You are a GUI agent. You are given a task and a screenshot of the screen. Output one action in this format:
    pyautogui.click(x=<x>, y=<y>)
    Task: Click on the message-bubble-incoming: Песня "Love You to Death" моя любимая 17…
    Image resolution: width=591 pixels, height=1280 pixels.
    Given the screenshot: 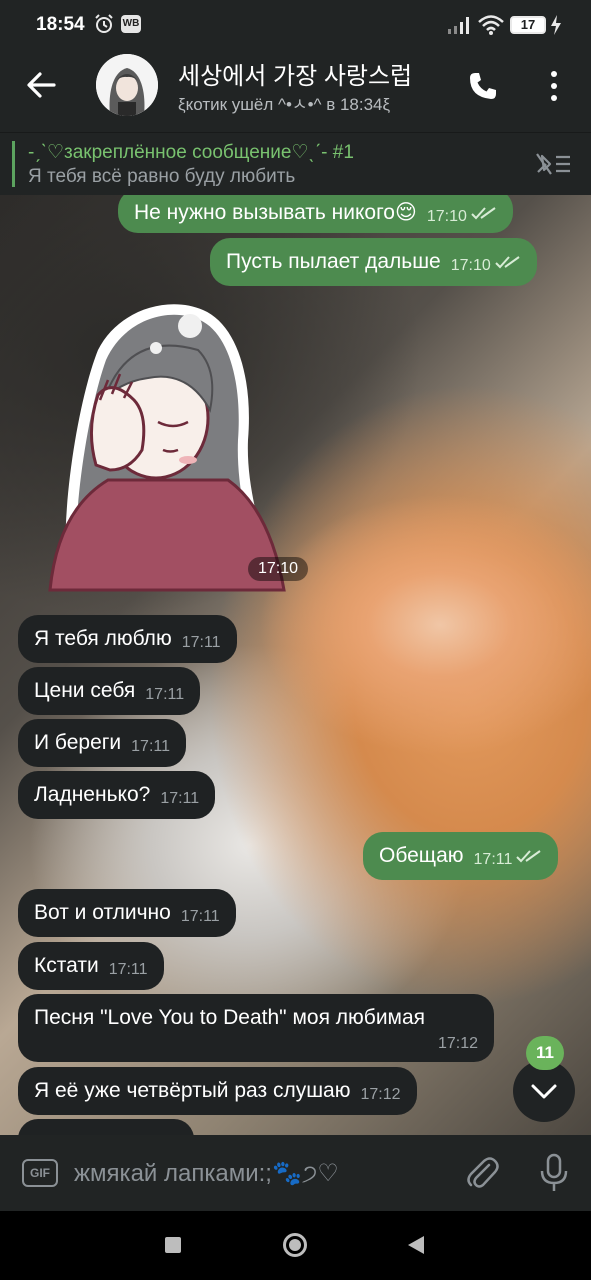 What is the action you would take?
    pyautogui.click(x=256, y=1028)
    